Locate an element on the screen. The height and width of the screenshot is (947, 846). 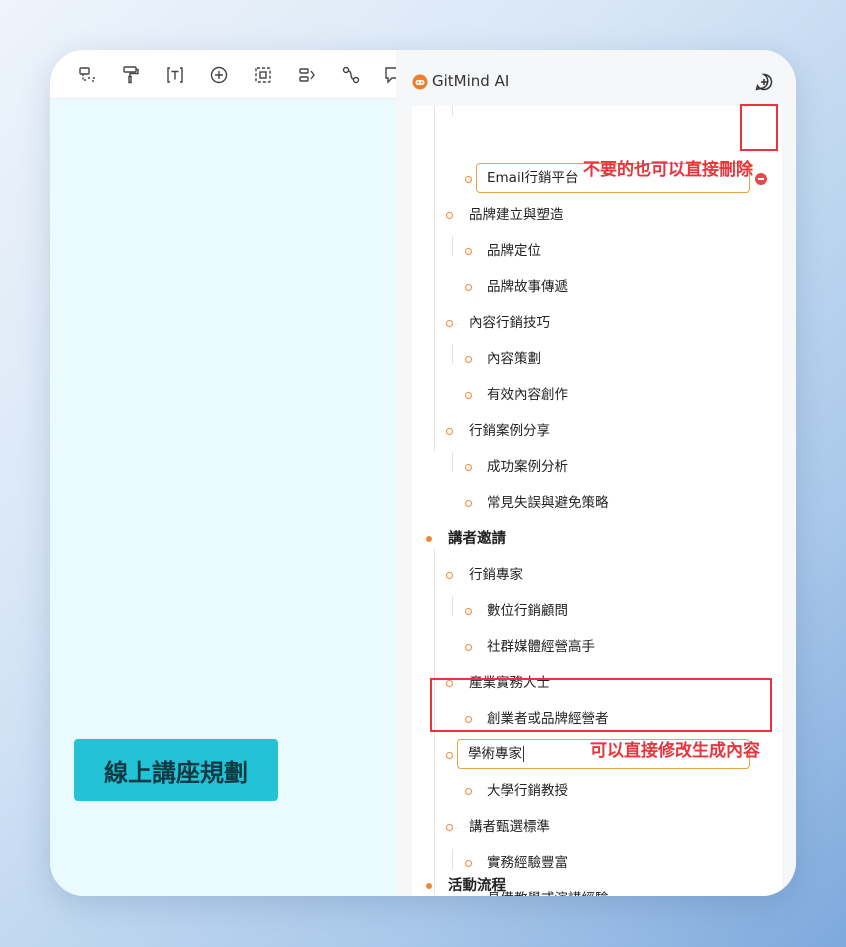
list-item-section: 活動流程 is located at coordinates (562, 885).